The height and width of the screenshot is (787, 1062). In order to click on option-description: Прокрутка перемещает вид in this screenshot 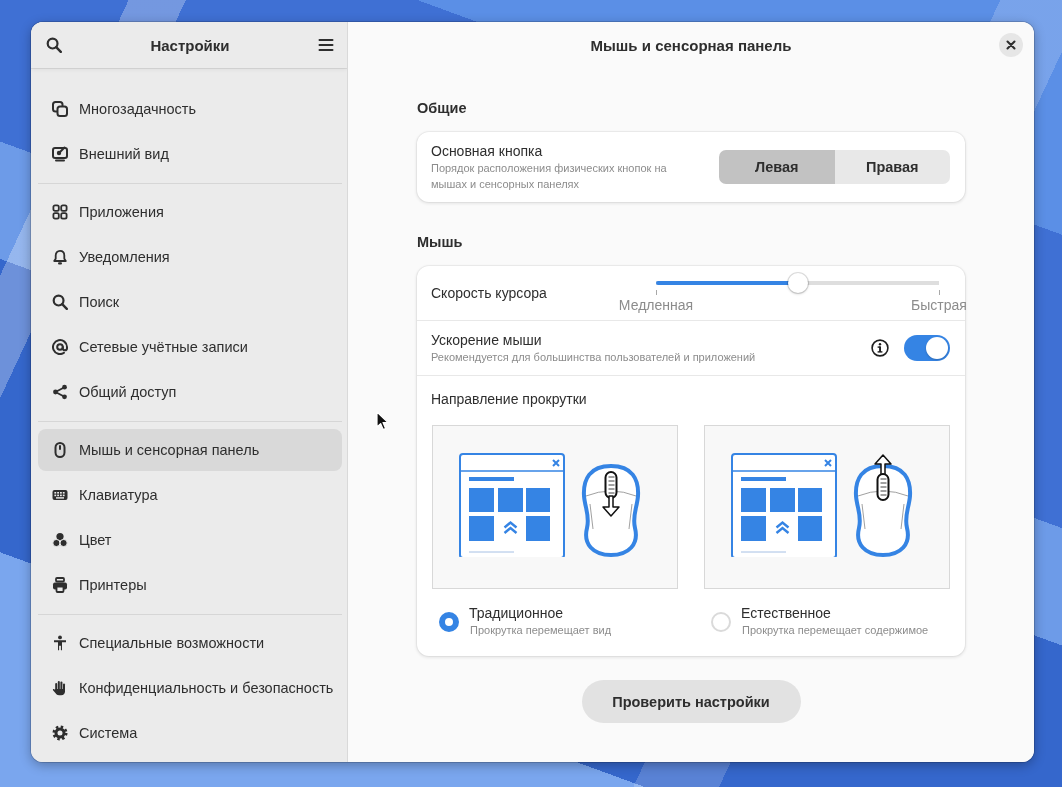, I will do `click(541, 630)`.